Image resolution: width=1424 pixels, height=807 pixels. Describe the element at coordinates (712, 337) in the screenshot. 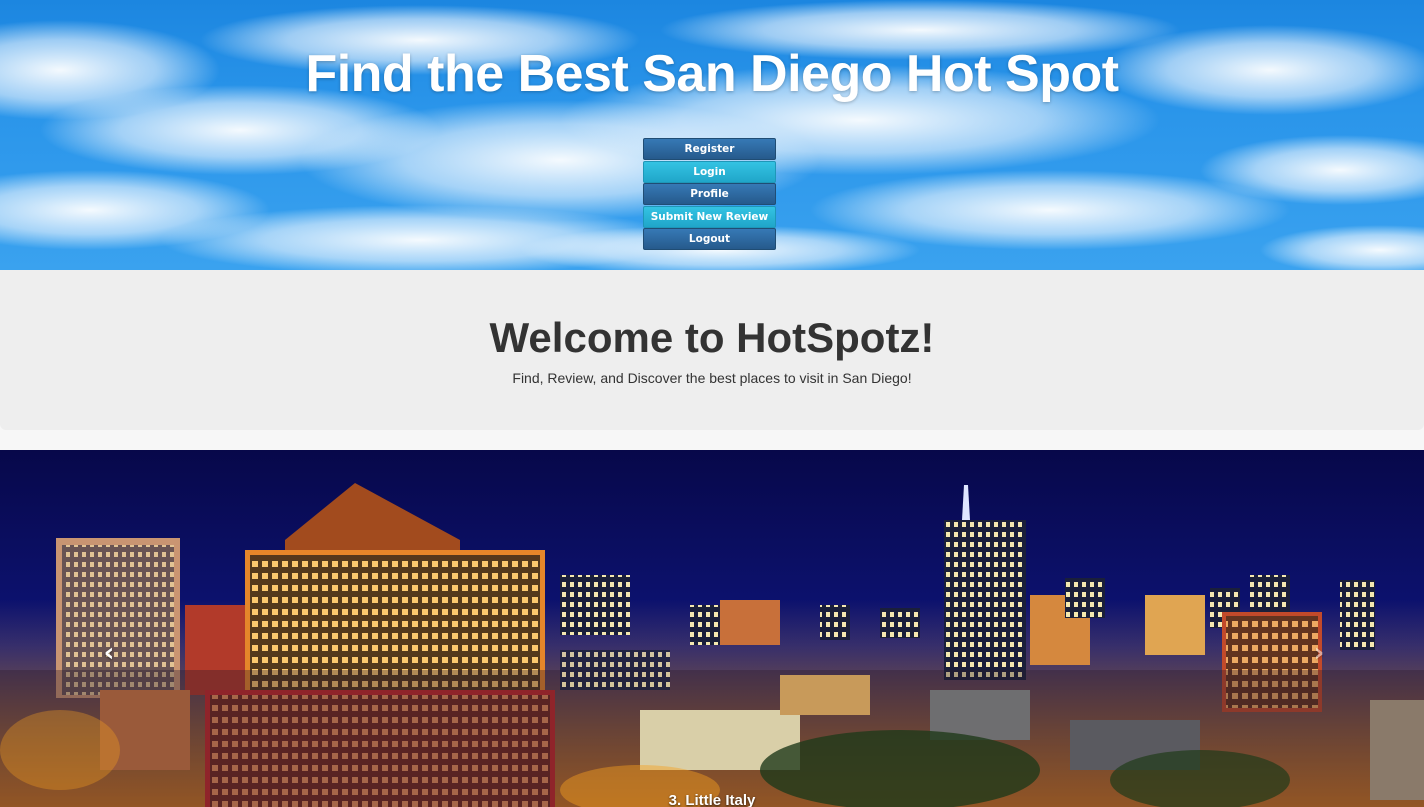

I see `welcome-title: Welcome to HotSpotz!` at that location.